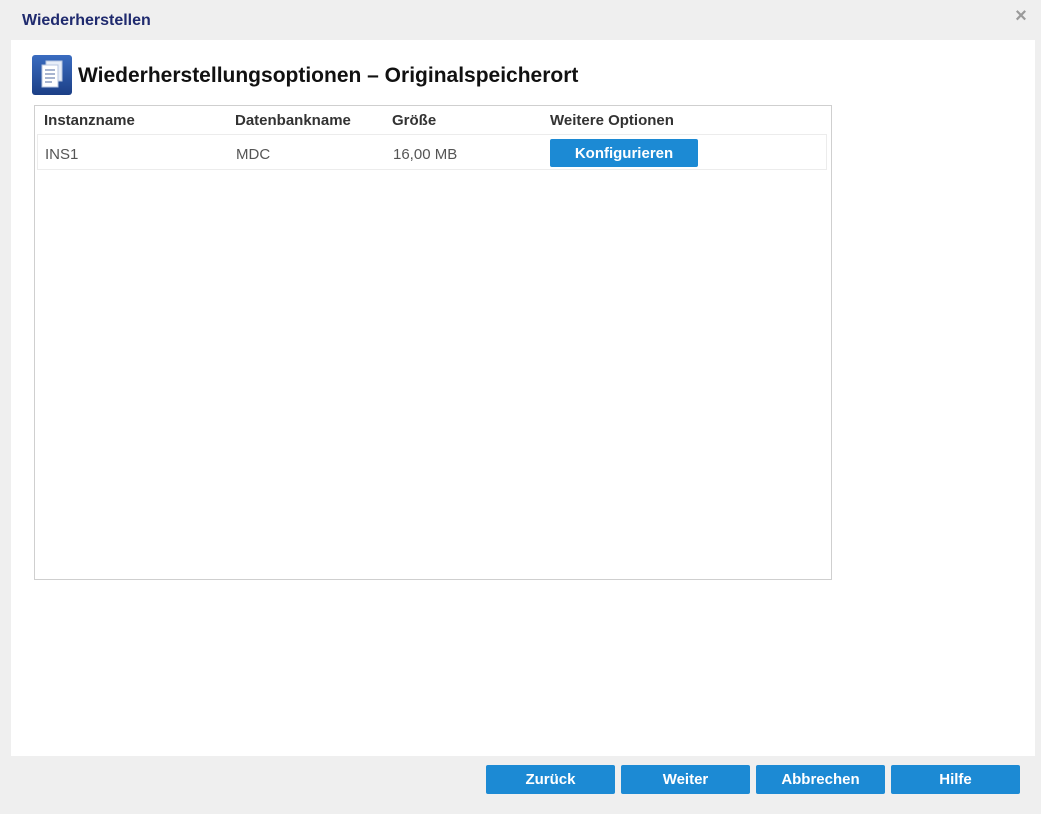 Image resolution: width=1041 pixels, height=814 pixels. What do you see at coordinates (550, 779) in the screenshot?
I see `back-button: Zurück` at bounding box center [550, 779].